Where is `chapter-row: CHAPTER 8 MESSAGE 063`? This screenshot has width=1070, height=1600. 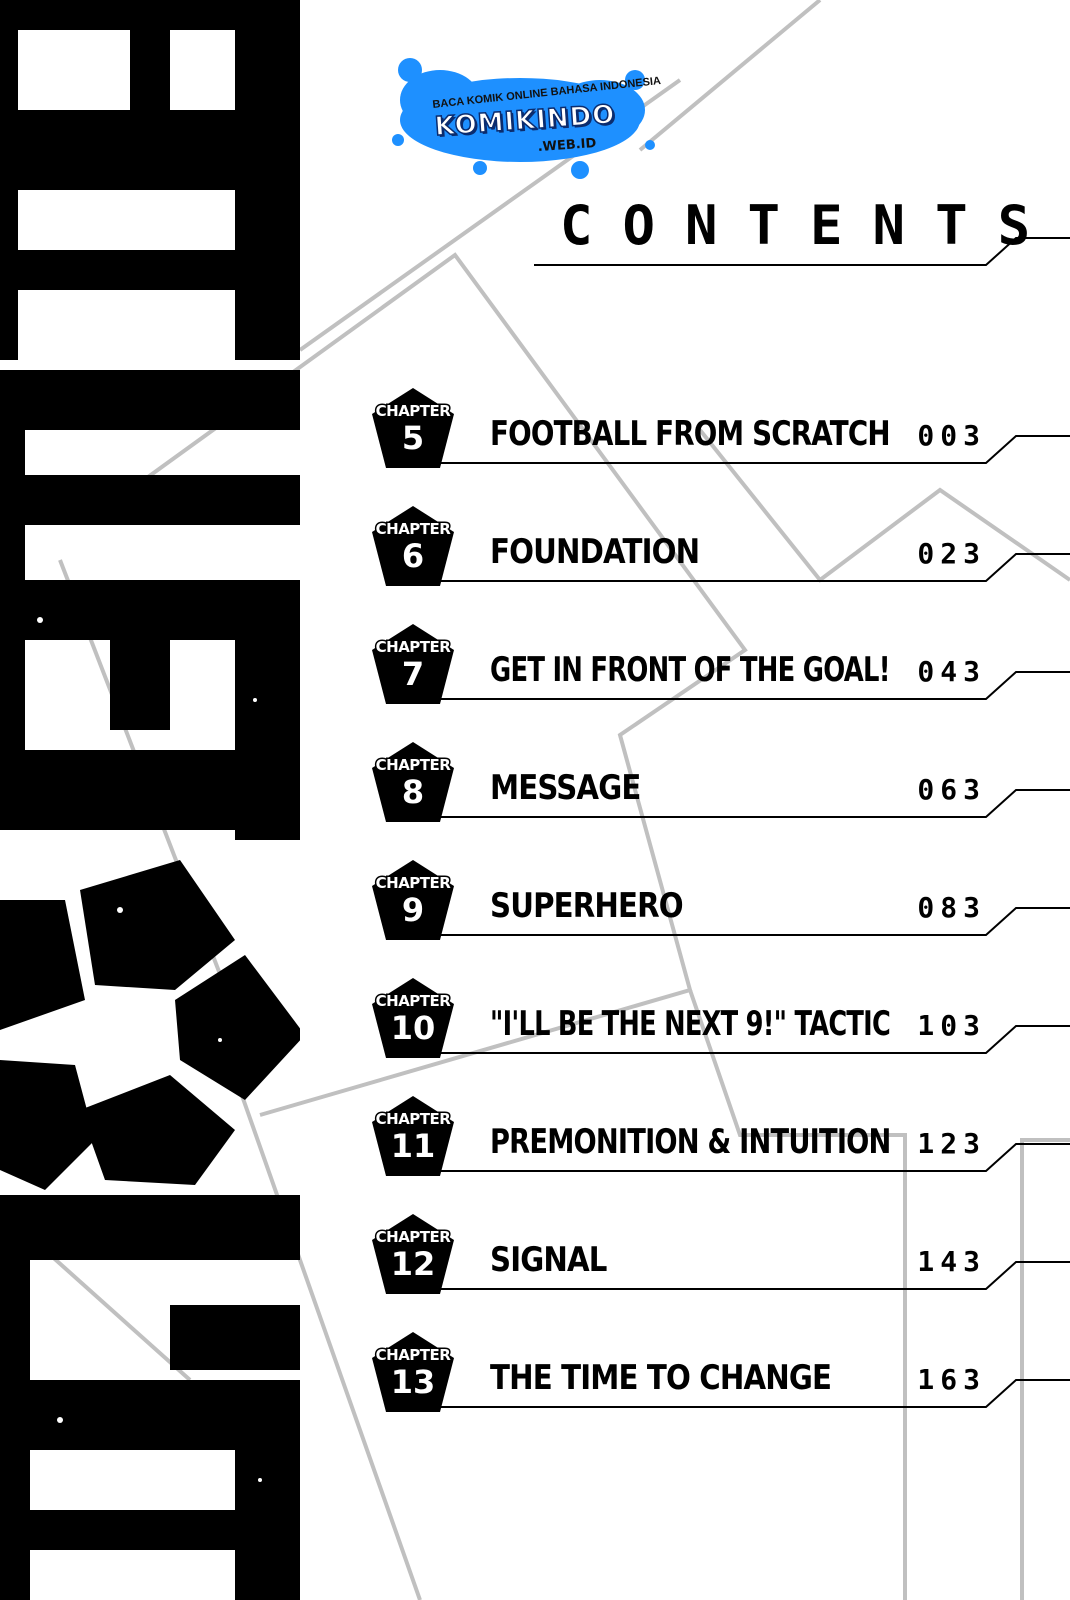 chapter-row: CHAPTER 8 MESSAGE 063 is located at coordinates (720, 787).